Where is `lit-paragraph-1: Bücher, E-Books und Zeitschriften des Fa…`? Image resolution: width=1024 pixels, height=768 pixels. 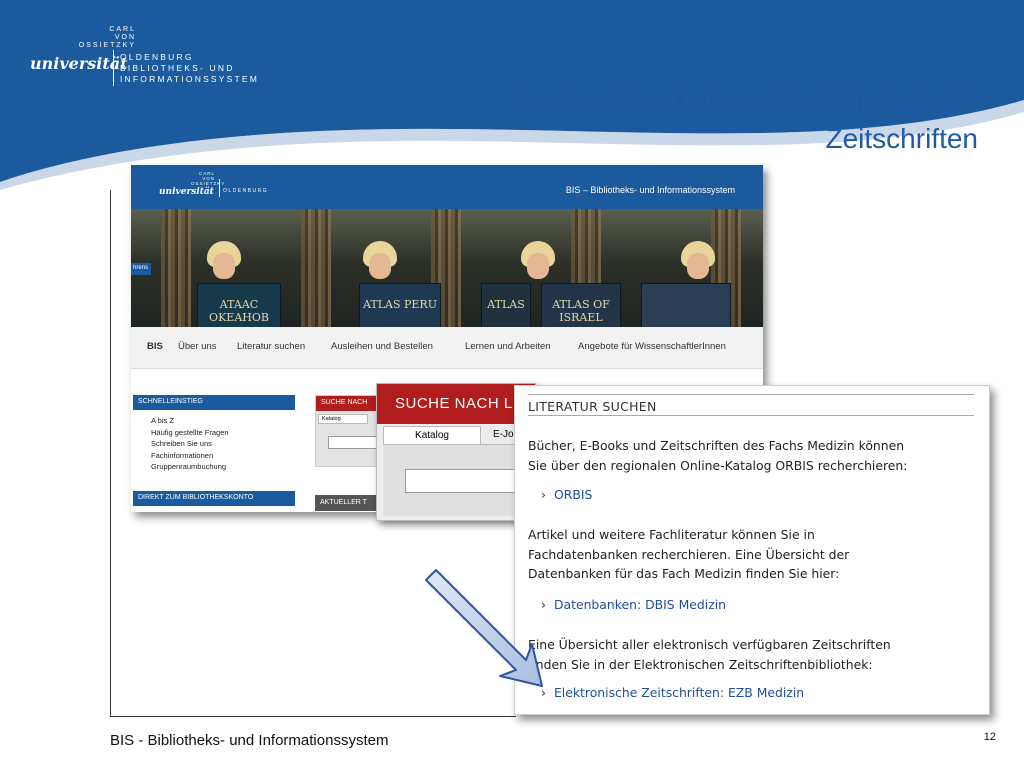 lit-paragraph-1: Bücher, E-Books und Zeitschriften des Fa… is located at coordinates (718, 455).